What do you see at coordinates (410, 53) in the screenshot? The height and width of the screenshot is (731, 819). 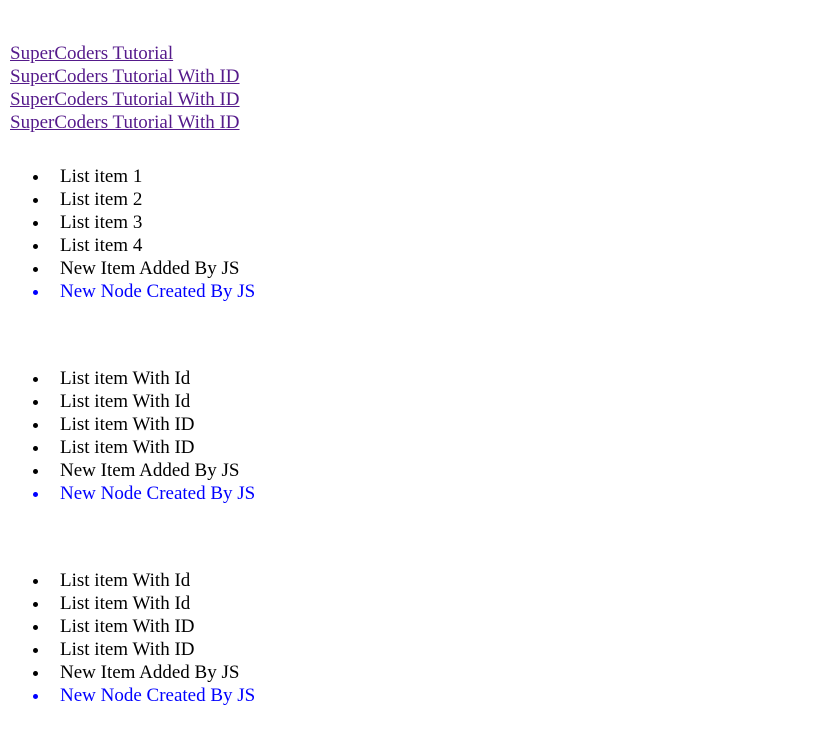 I see `tutorial-link: SuperCoders Tutorial` at bounding box center [410, 53].